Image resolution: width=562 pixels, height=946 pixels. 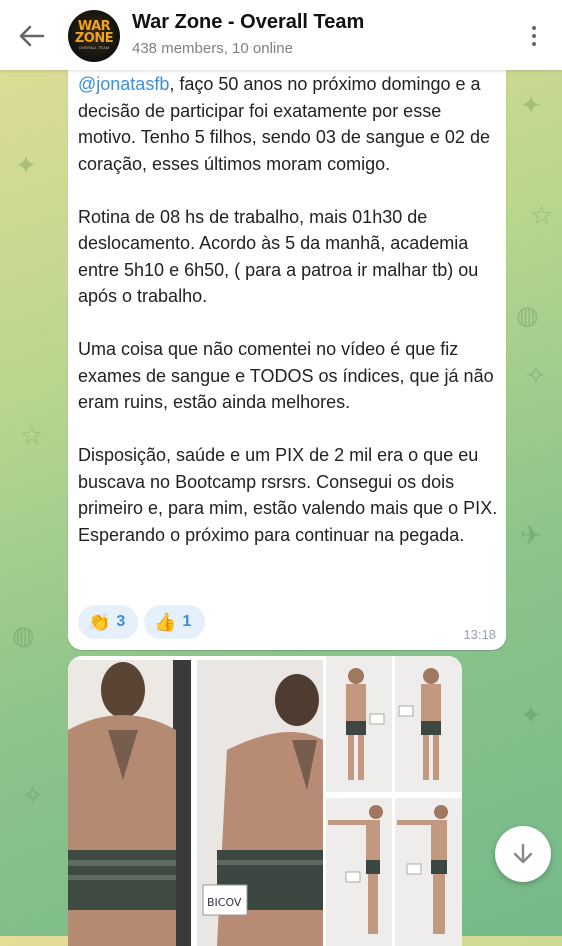 What do you see at coordinates (187, 621) in the screenshot?
I see `reaction-count: 1` at bounding box center [187, 621].